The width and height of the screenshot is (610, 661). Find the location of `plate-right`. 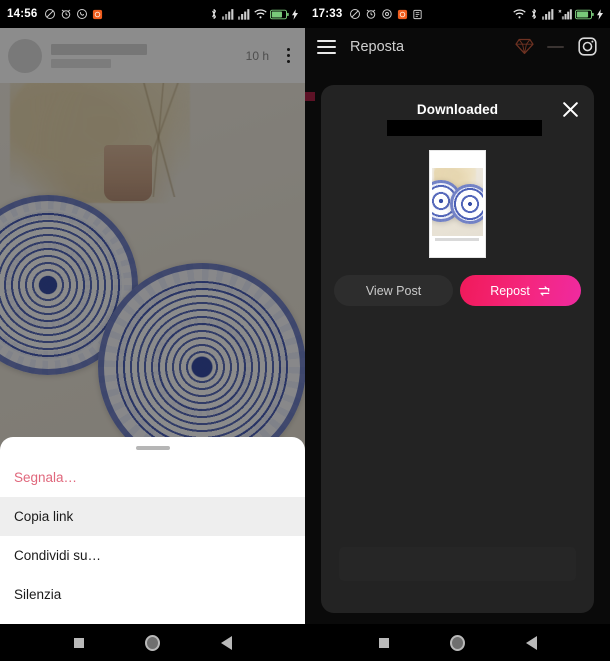

plate-right is located at coordinates (466, 204).